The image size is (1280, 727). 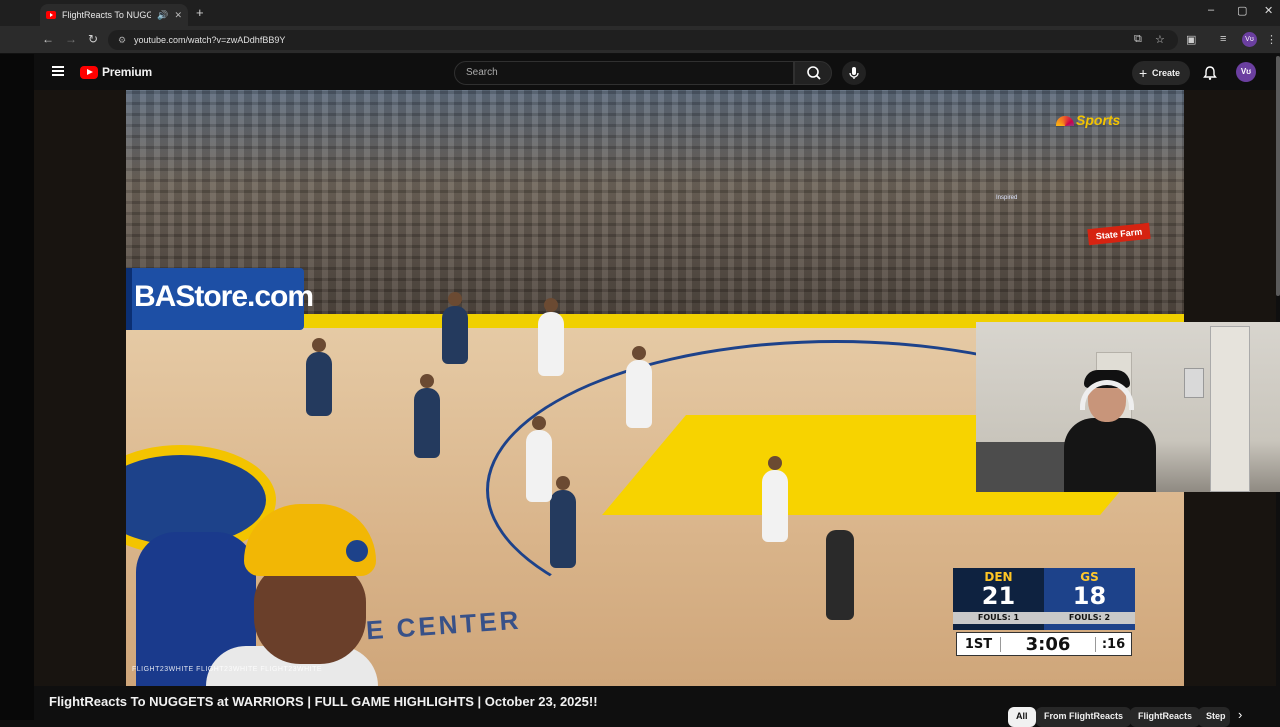 What do you see at coordinates (127, 72) in the screenshot?
I see `logo-wordmark: Premium` at bounding box center [127, 72].